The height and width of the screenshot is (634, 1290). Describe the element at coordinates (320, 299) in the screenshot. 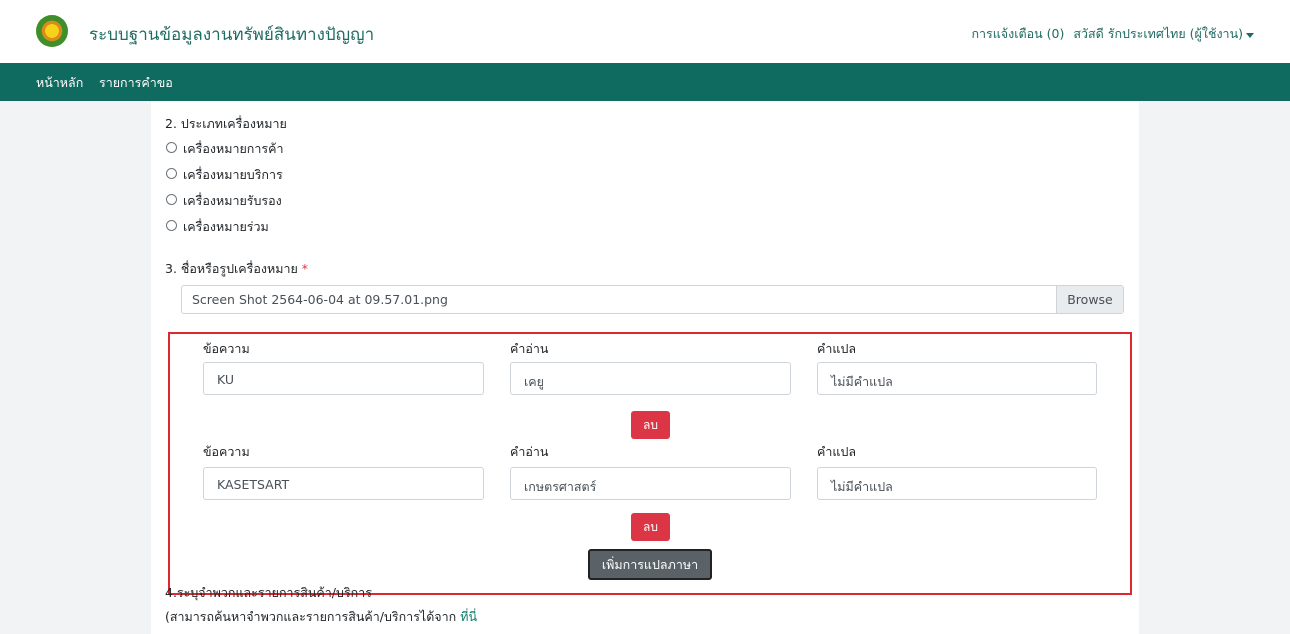

I see `file-name: Screen Shot 2564-06-04 at 09.57.01.png` at that location.